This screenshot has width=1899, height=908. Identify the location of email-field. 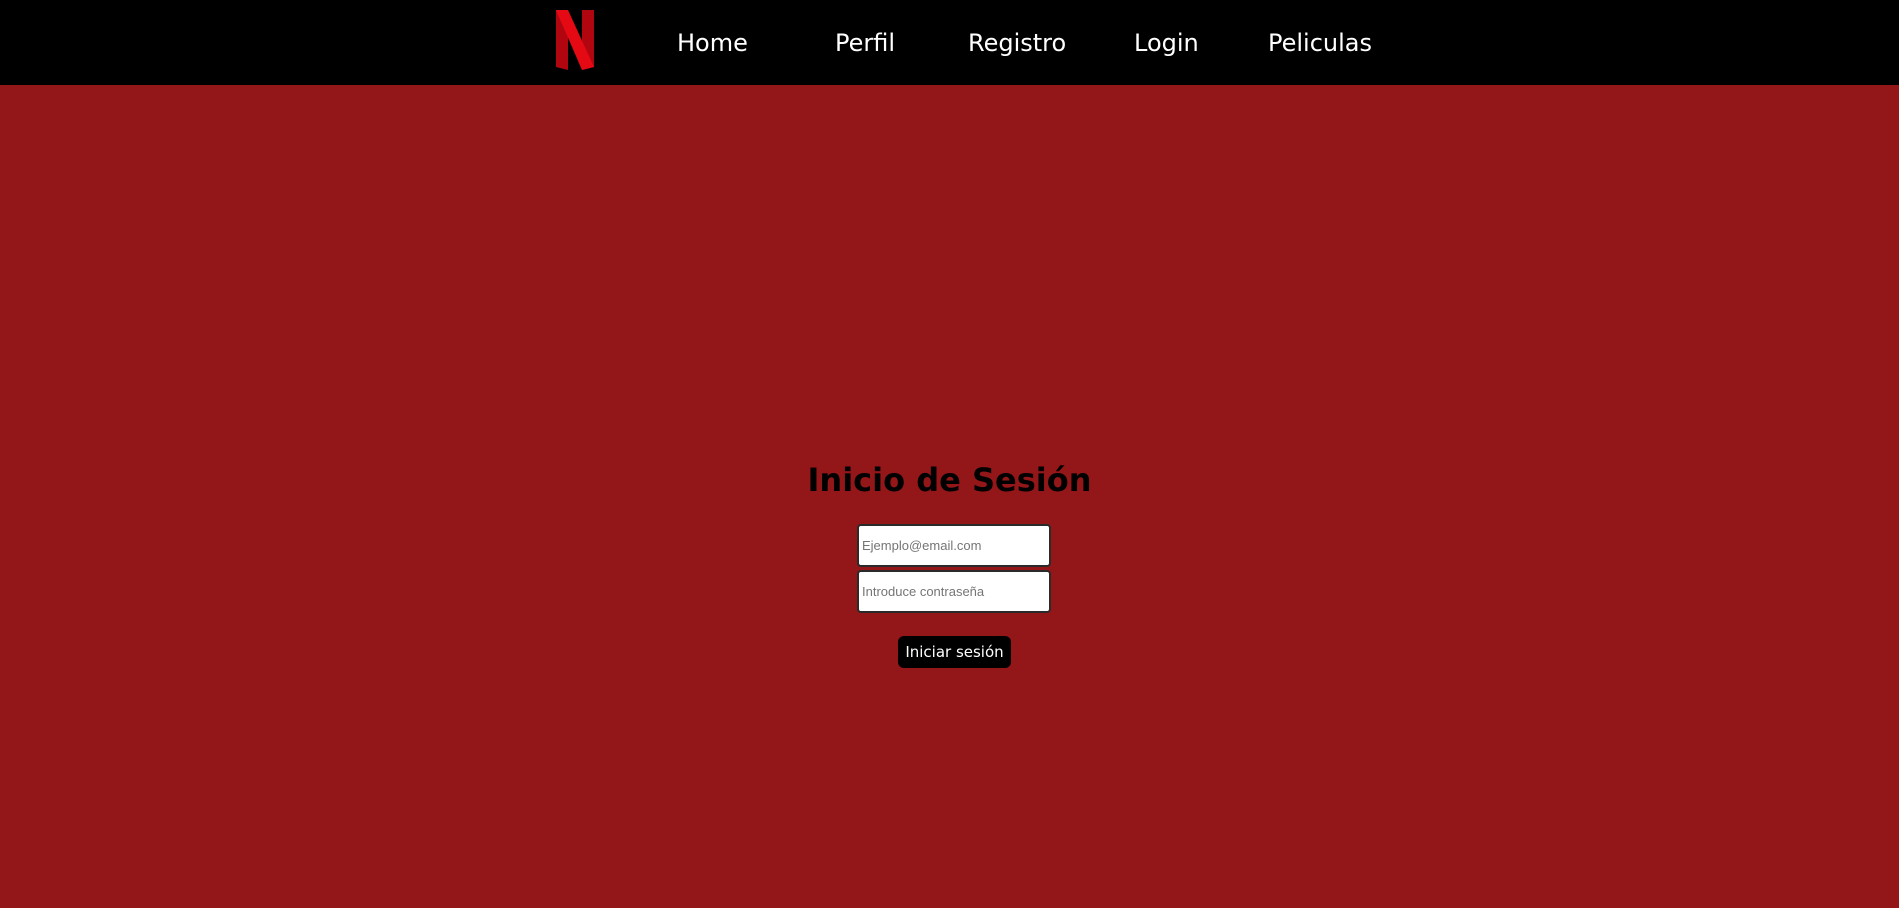
(954, 545).